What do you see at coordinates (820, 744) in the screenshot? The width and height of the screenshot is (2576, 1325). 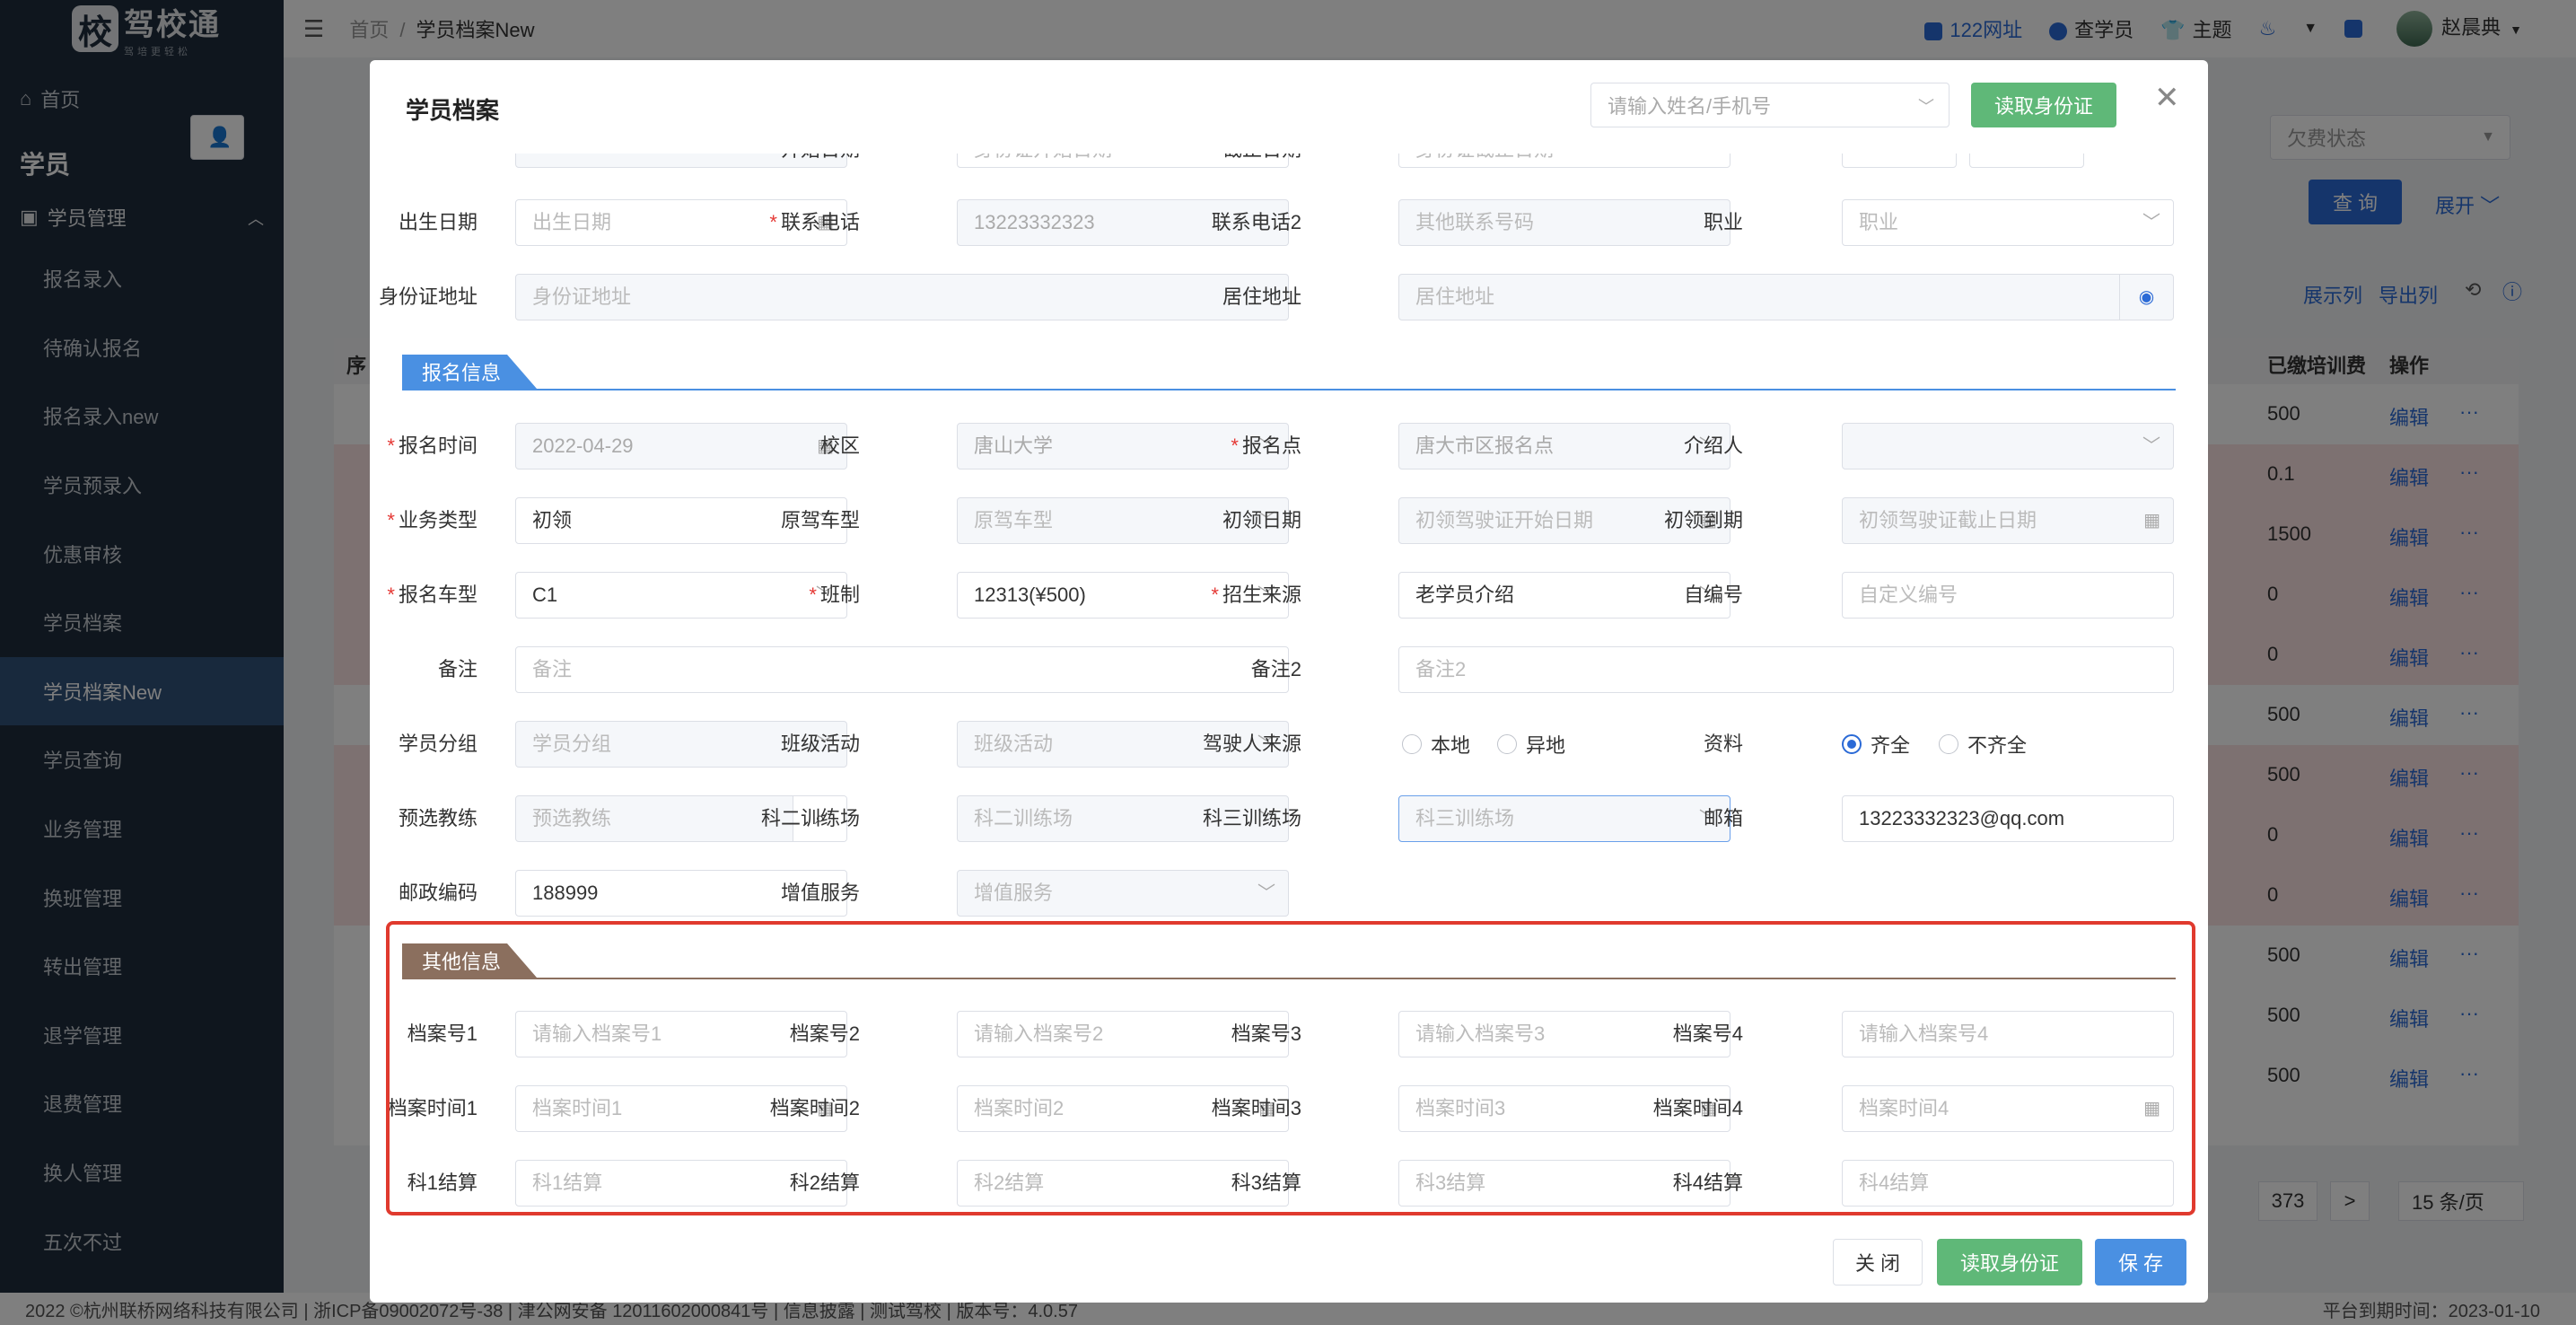 I see `label-activity: 班级活动` at bounding box center [820, 744].